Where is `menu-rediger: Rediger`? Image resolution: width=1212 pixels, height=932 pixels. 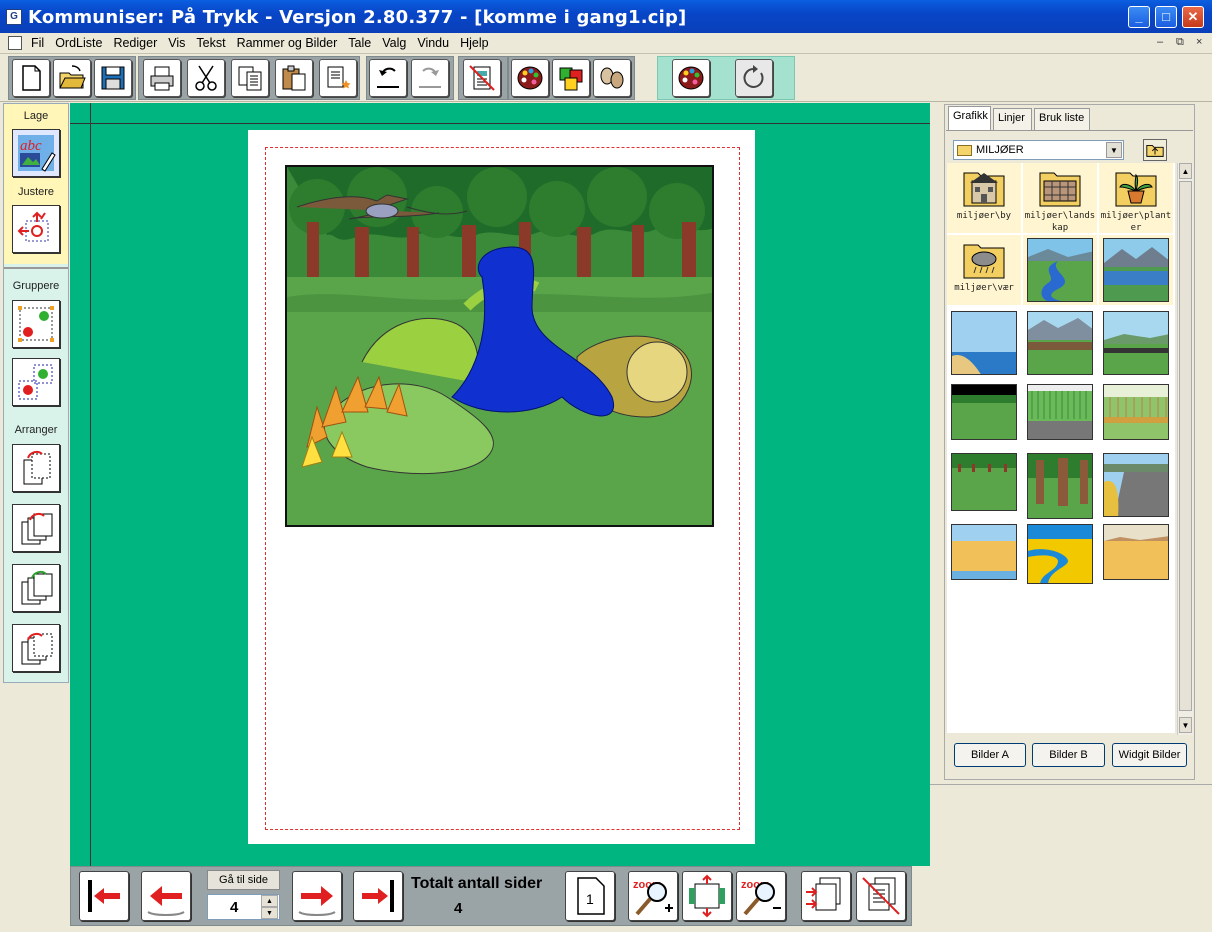
menu-rediger: Rediger is located at coordinates (138, 43).